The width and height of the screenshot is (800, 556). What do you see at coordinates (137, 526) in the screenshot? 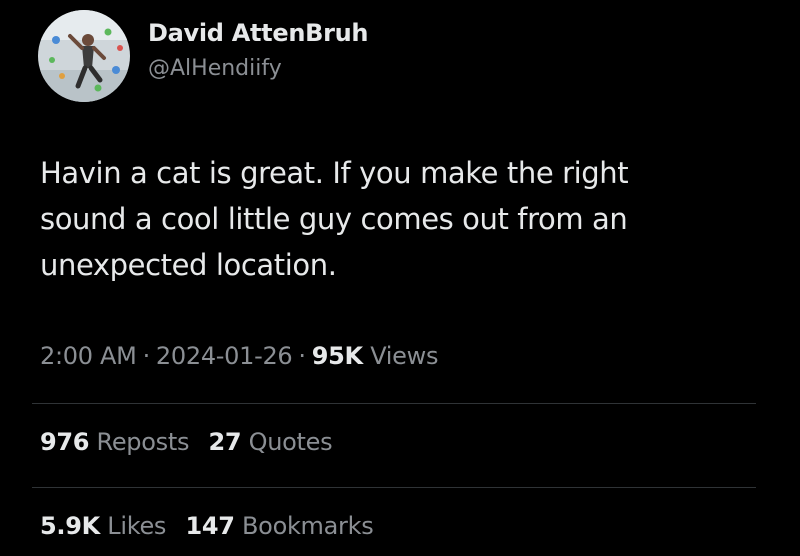
I see `likes-label: Likes` at bounding box center [137, 526].